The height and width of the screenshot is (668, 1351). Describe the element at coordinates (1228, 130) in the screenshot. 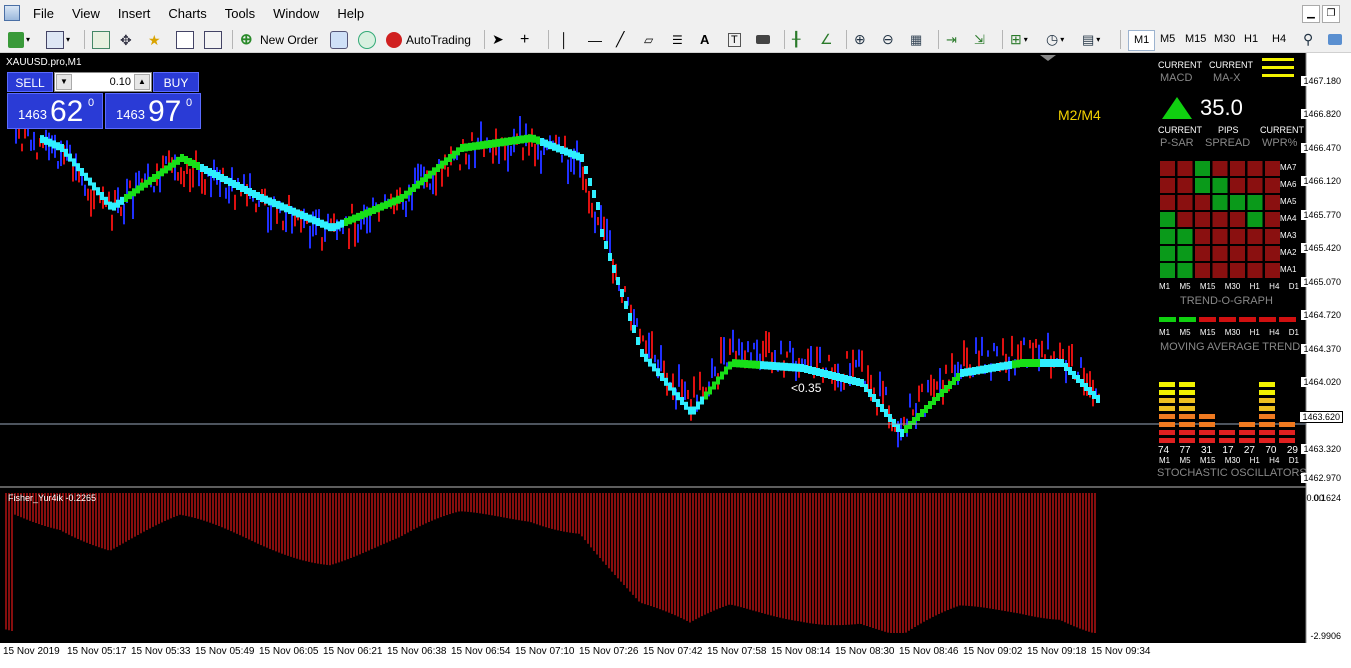

I see `pips-caption: PIPS` at that location.